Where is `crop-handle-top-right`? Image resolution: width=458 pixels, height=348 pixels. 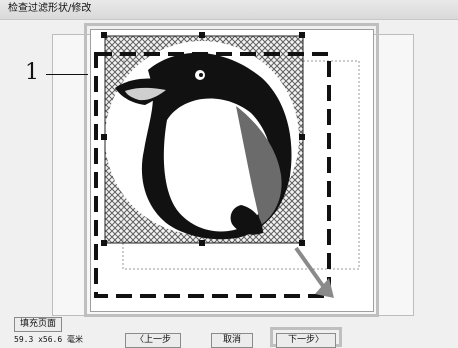
crop-handle-top-right is located at coordinates (302, 35).